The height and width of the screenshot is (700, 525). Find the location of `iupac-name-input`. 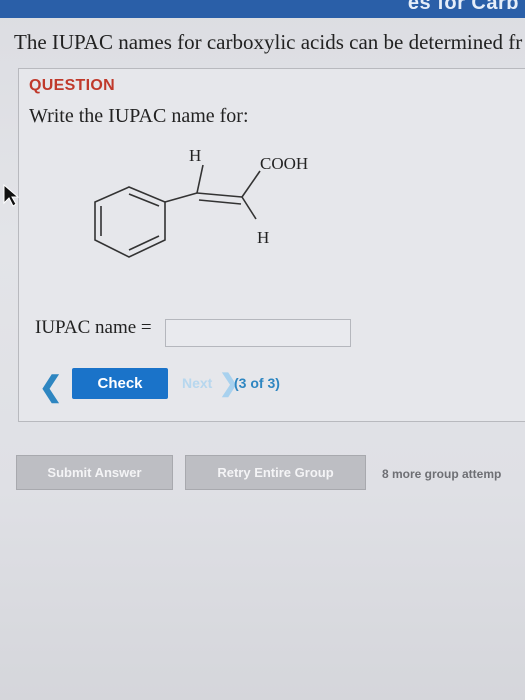

iupac-name-input is located at coordinates (258, 333).